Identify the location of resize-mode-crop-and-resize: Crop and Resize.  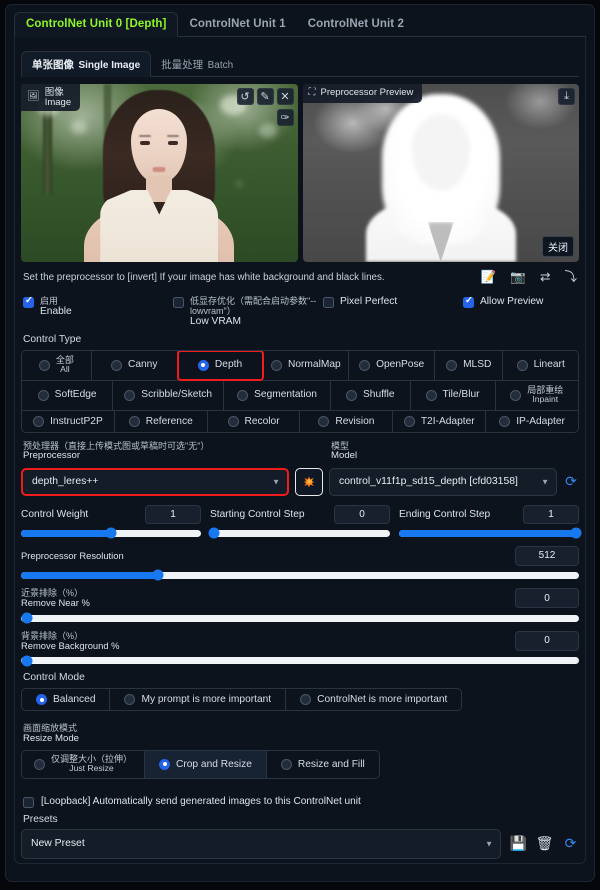
(206, 764).